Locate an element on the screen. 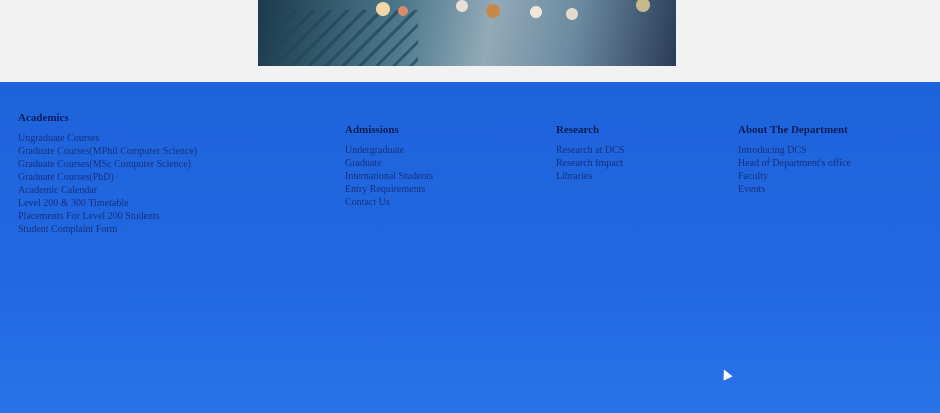 The width and height of the screenshot is (940, 413). footer-link-contact-us: Contact Us is located at coordinates (389, 202).